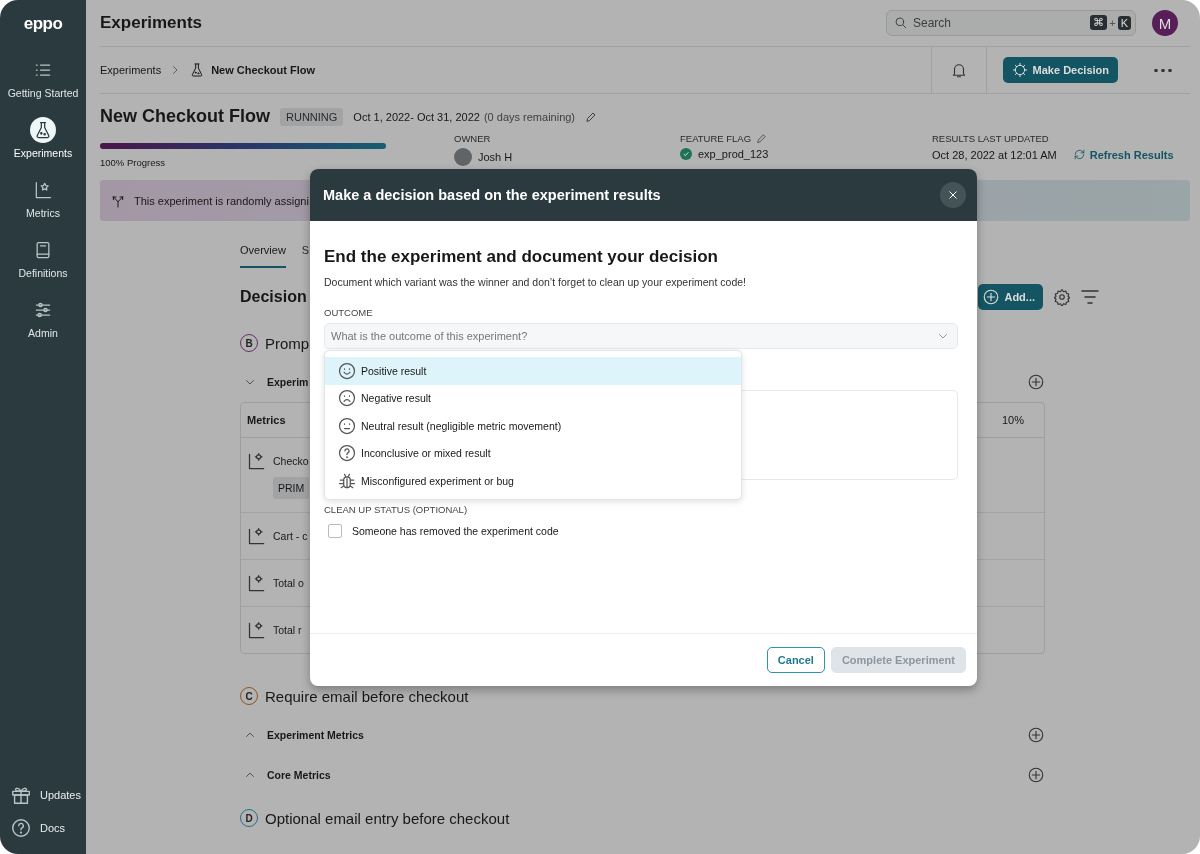 The image size is (1200, 854). Describe the element at coordinates (495, 157) in the screenshot. I see `owner-name: Josh H` at that location.